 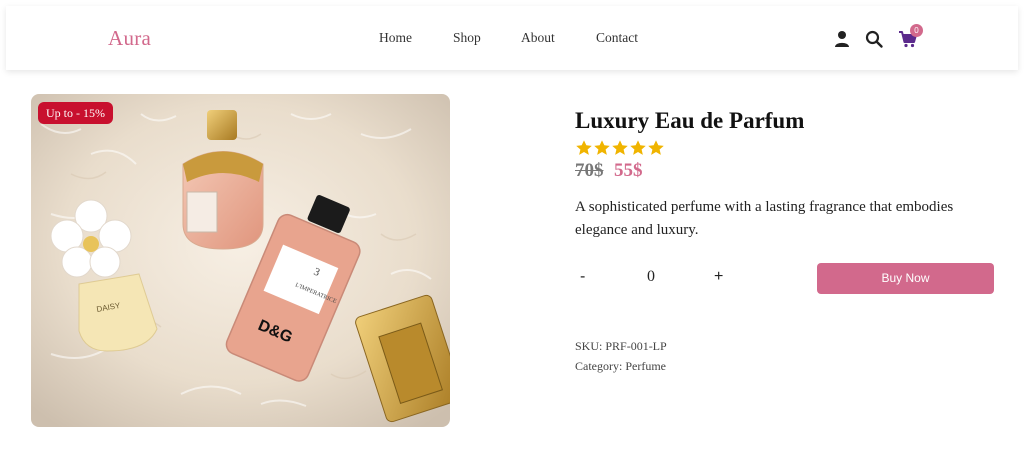 I want to click on quantity-increase-button: +, so click(x=718, y=277).